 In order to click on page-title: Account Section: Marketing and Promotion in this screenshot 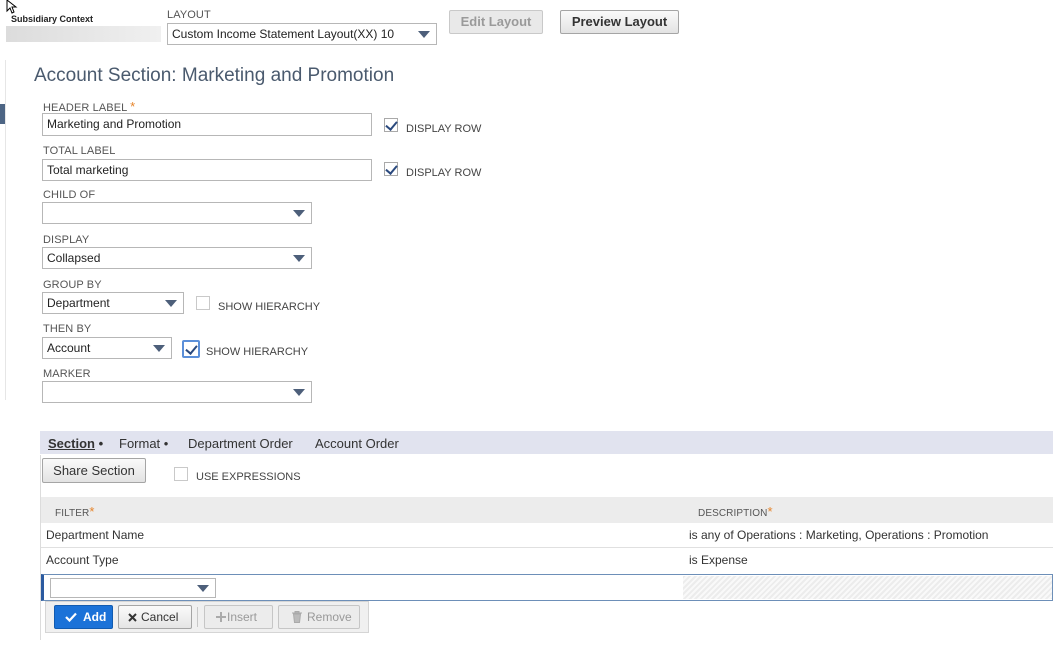, I will do `click(214, 75)`.